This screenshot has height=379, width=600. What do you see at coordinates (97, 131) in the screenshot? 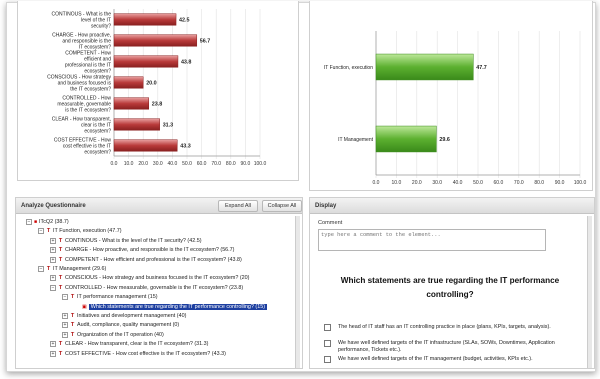
I see `category-label: ecosystem?` at bounding box center [97, 131].